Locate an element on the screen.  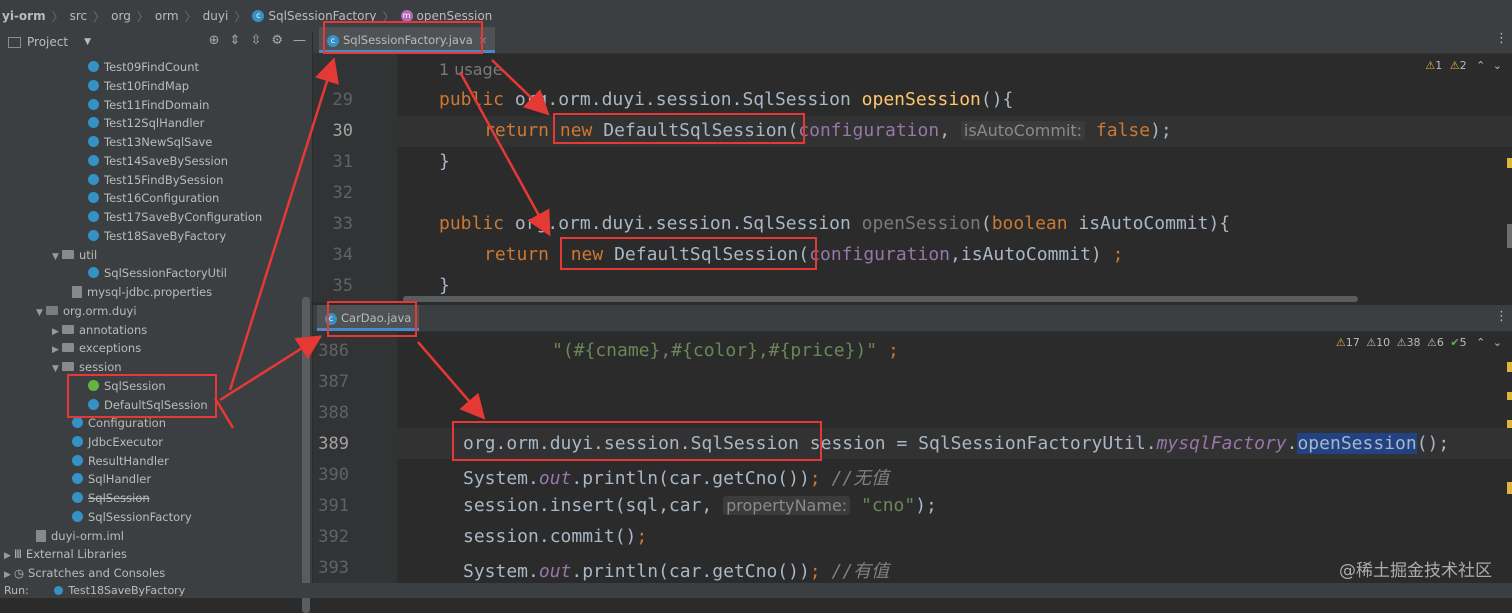
arrow-to-factory-tab is located at coordinates (283, 224).